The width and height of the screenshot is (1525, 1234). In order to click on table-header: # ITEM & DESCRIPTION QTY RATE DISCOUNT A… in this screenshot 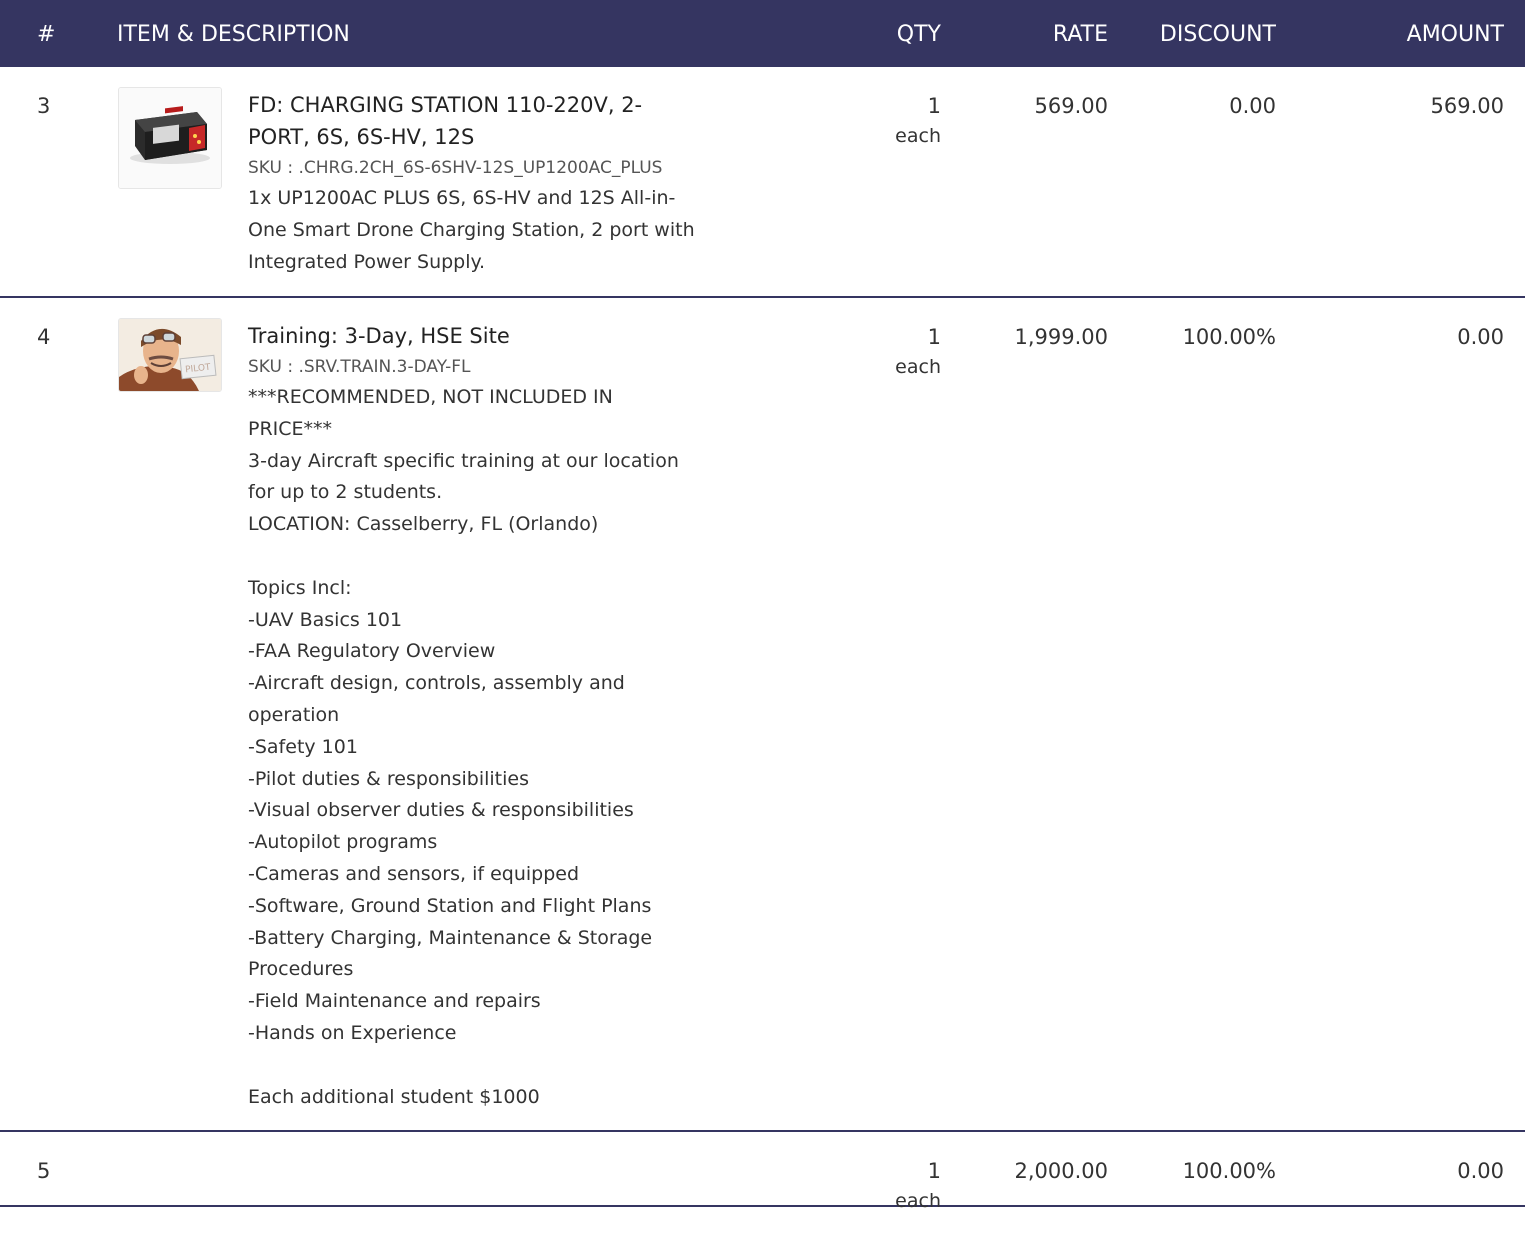, I will do `click(762, 33)`.